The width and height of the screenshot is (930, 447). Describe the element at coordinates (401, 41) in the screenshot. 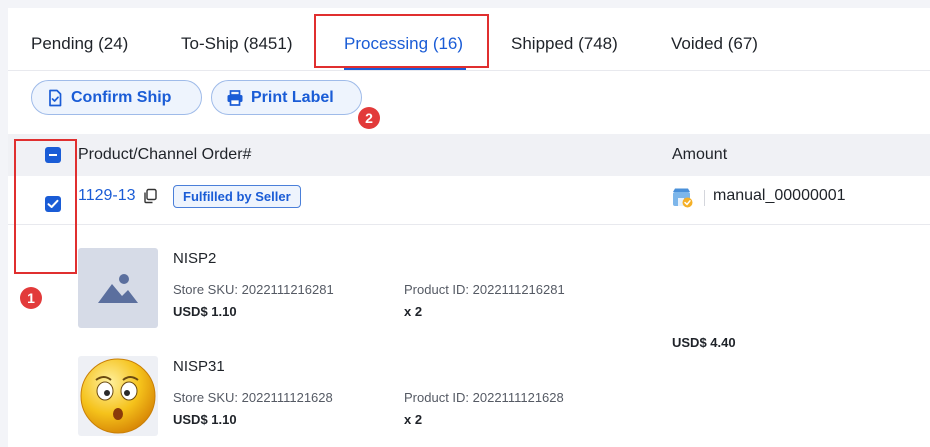

I see `highlight-box-processing-tab` at that location.